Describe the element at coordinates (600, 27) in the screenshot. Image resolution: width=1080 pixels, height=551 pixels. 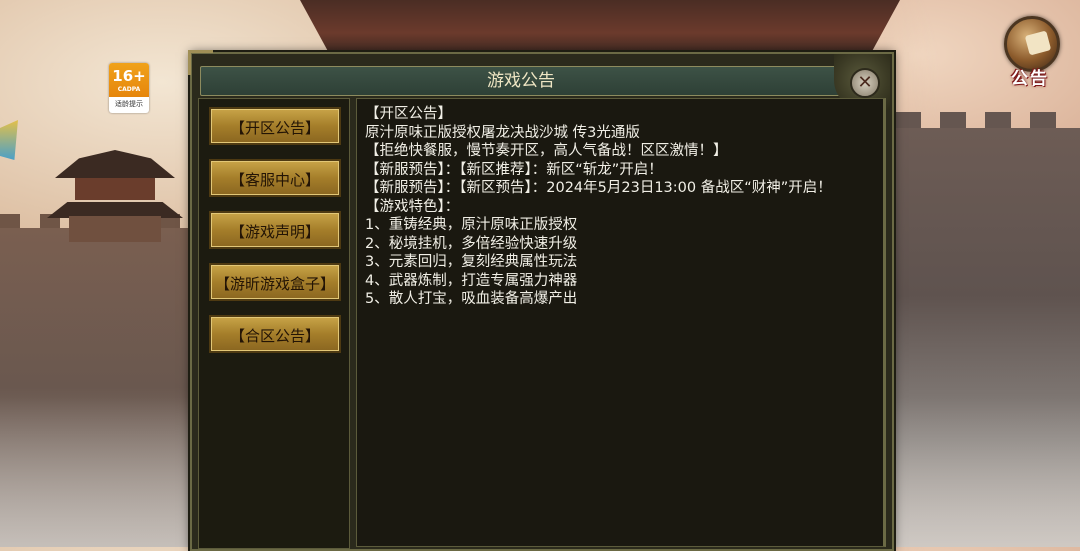
I see `background-palace-roof` at that location.